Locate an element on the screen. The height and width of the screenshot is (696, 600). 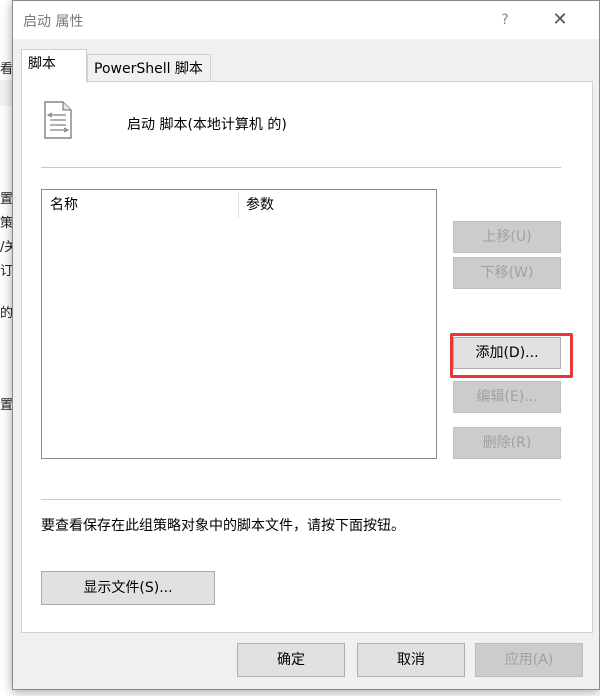
remove-button: 删除(R) is located at coordinates (507, 443).